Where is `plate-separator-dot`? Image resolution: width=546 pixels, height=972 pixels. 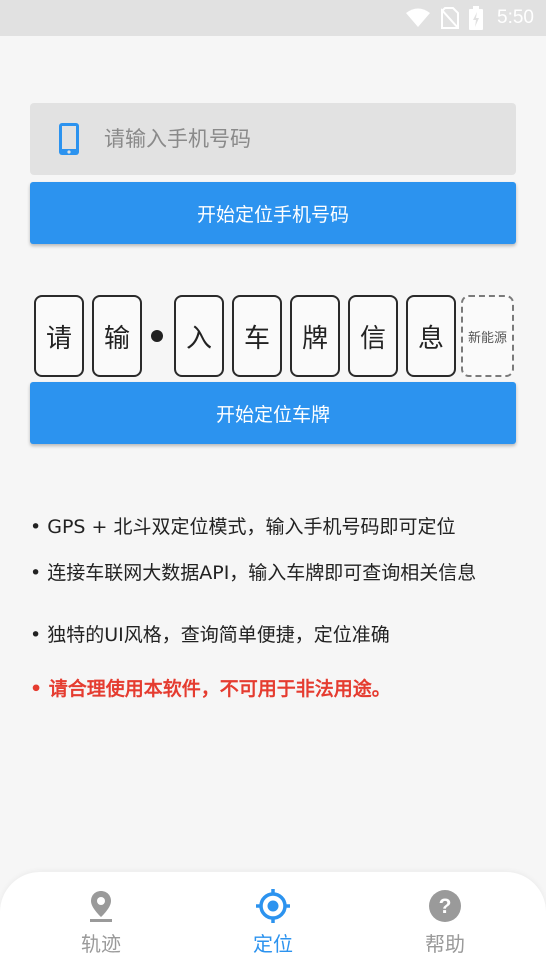 plate-separator-dot is located at coordinates (157, 336).